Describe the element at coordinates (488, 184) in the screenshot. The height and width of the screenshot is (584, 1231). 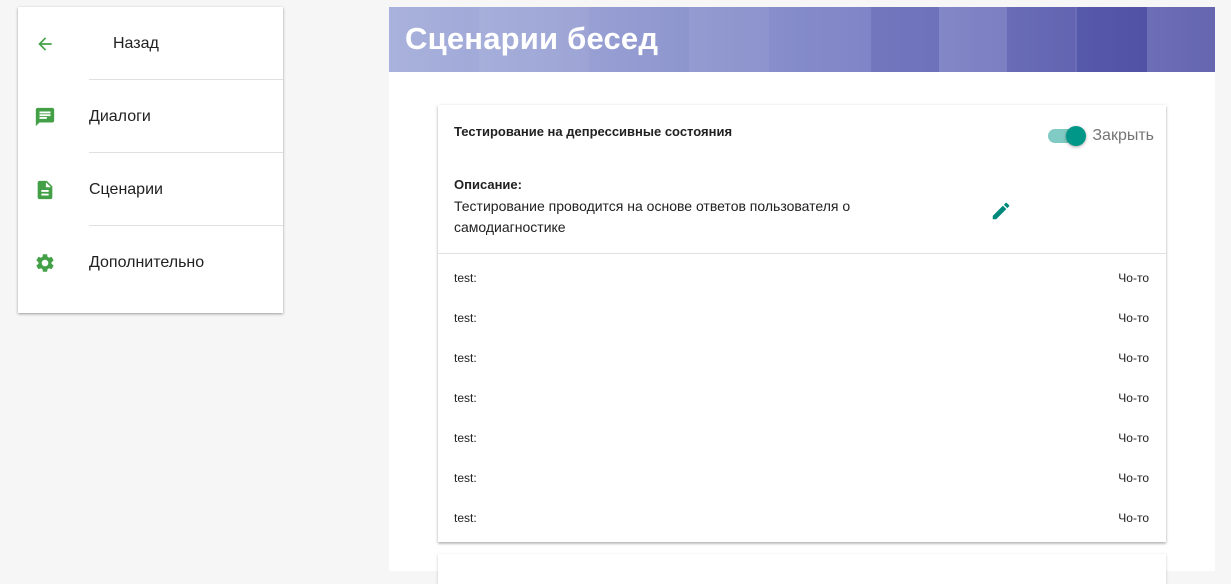
I see `description-heading: Описание:` at that location.